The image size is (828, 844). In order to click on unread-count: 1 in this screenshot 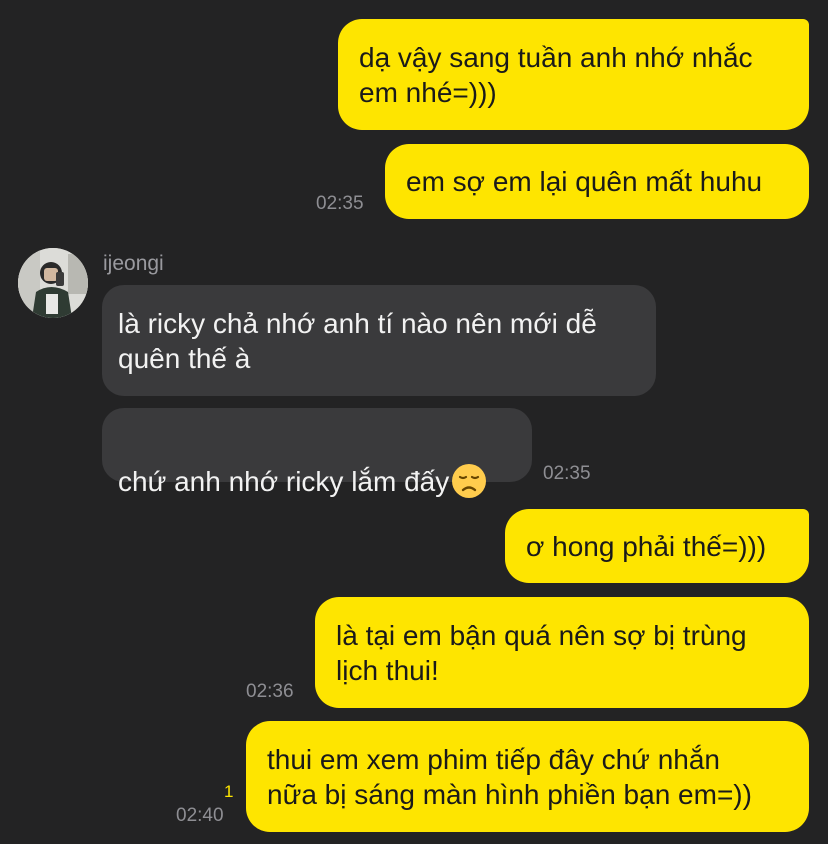, I will do `click(229, 791)`.